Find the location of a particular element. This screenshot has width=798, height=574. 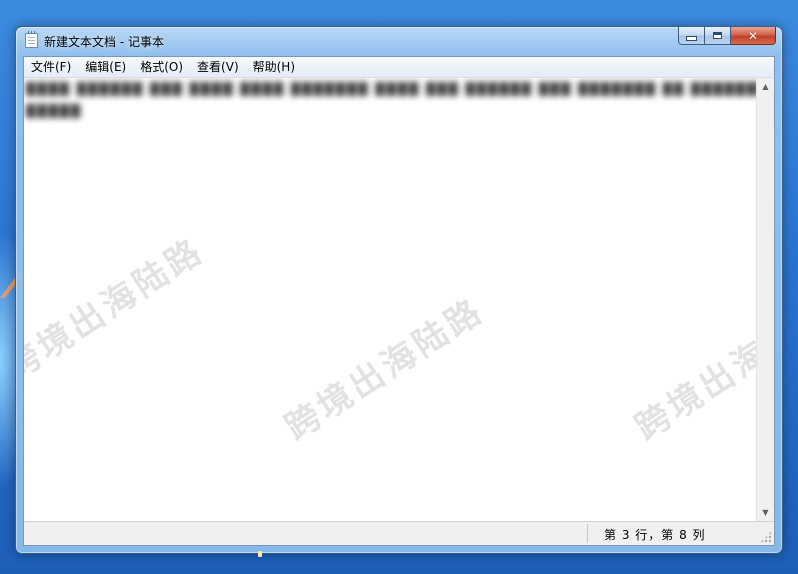

menu-bar: 文件(F) 编辑(E) 格式(O) 查看(V) 帮助(H) is located at coordinates (399, 67).